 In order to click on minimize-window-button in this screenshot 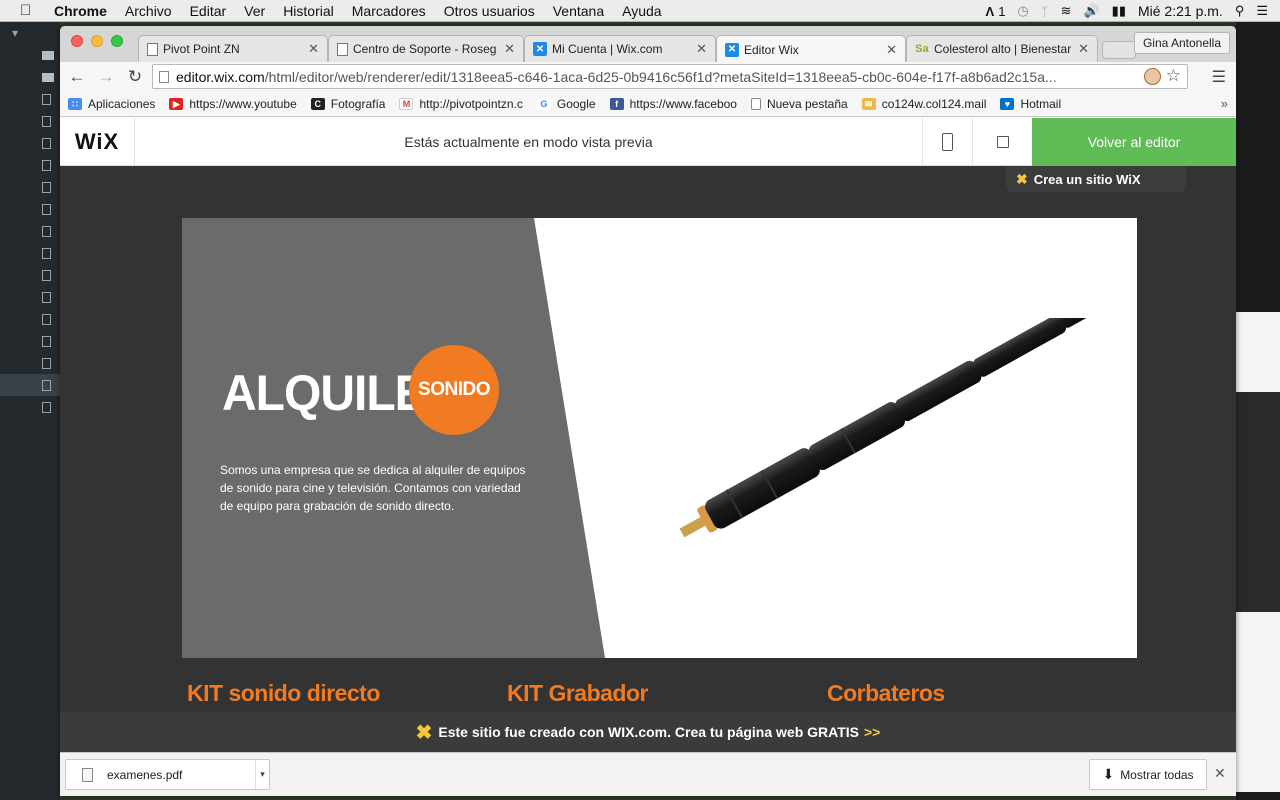, I will do `click(97, 41)`.